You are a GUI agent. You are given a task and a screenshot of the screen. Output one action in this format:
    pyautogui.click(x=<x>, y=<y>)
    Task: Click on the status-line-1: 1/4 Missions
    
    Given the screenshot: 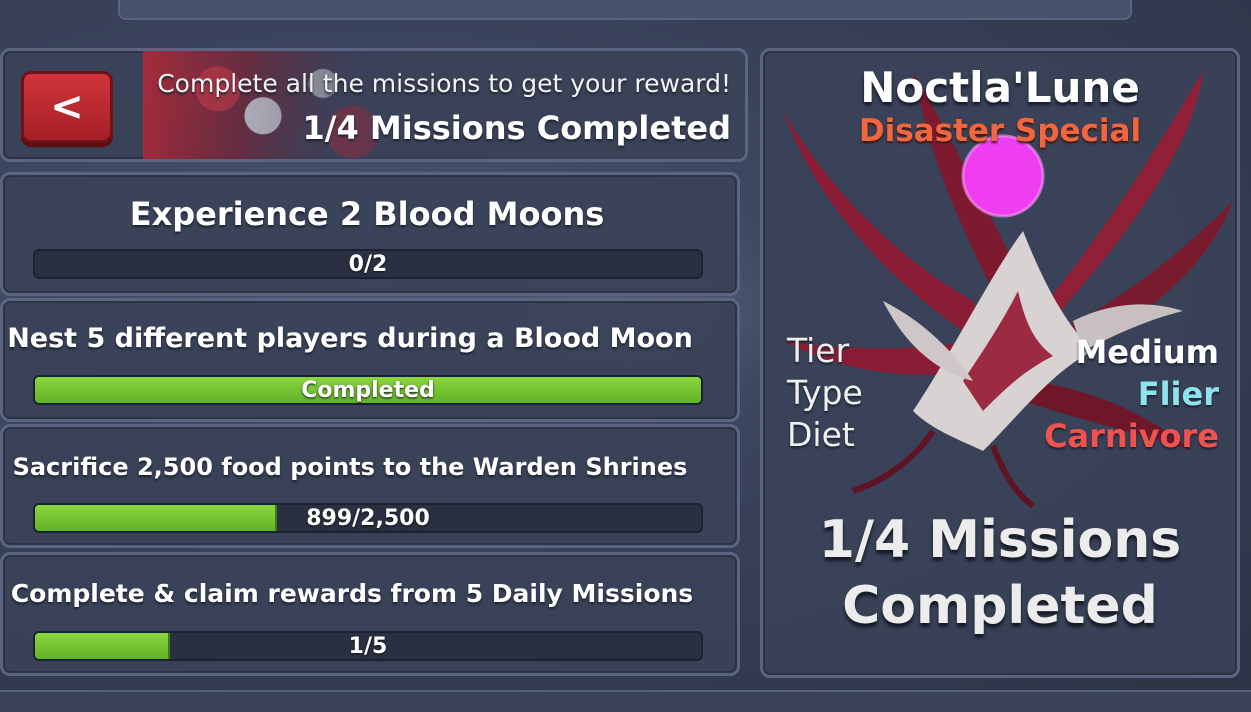 What is the action you would take?
    pyautogui.click(x=1000, y=540)
    